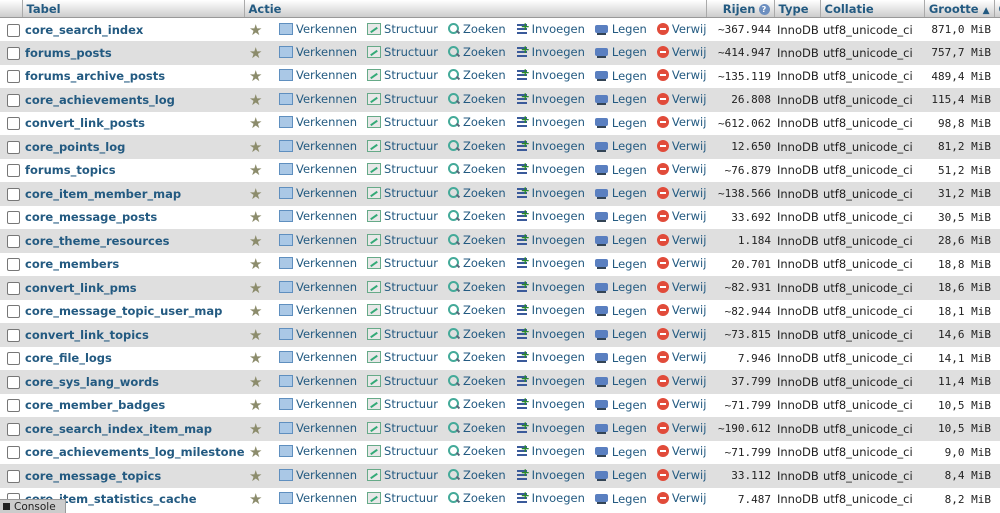  What do you see at coordinates (103, 194) in the screenshot?
I see `table-name-link: core_item_member_map` at bounding box center [103, 194].